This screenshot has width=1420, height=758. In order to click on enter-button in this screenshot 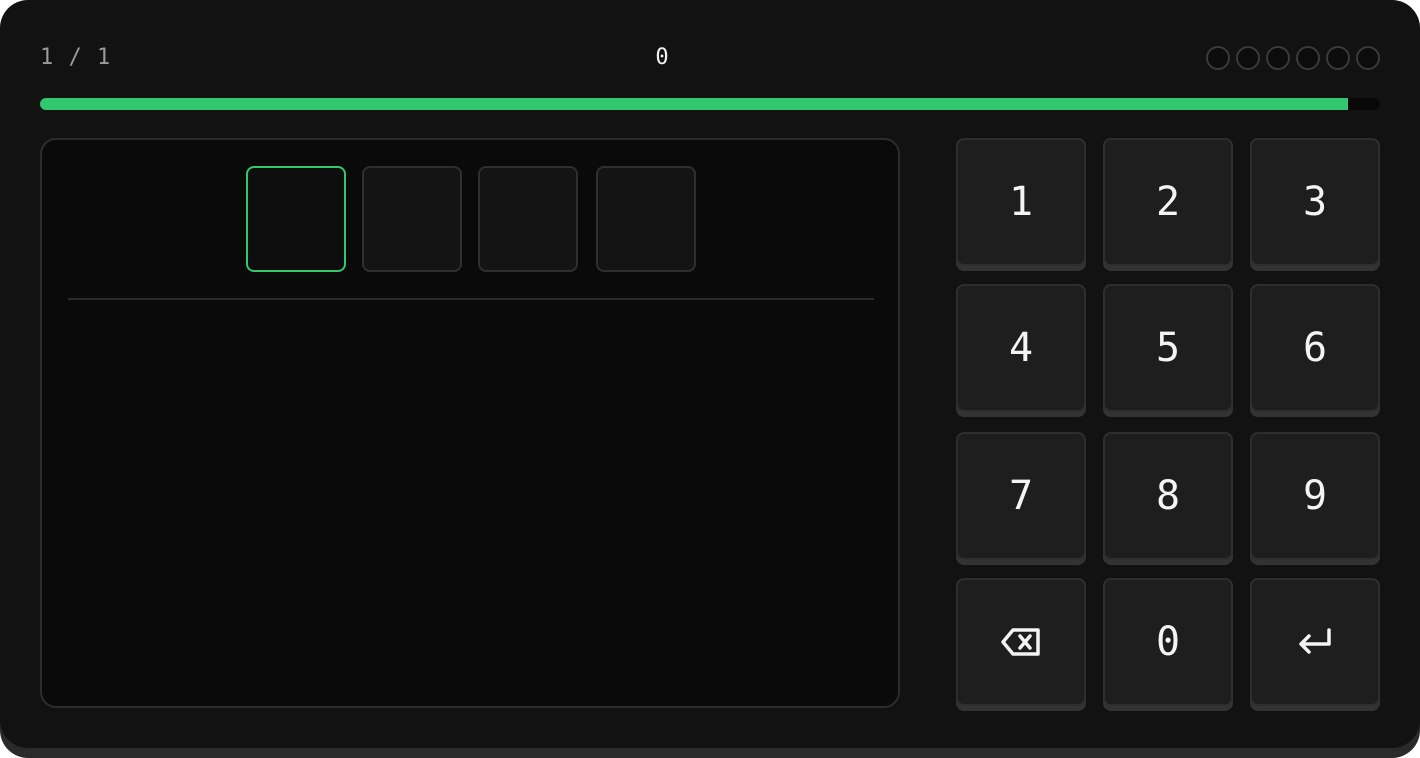, I will do `click(1315, 642)`.